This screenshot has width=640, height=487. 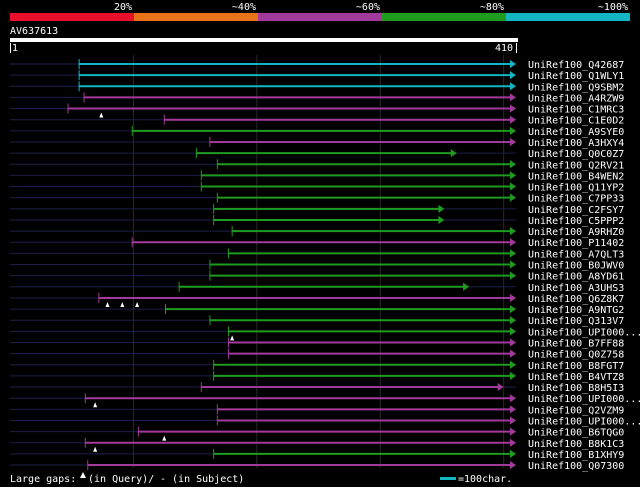 What do you see at coordinates (576, 121) in the screenshot?
I see `hit-label: UniRef100_C1E0D2` at bounding box center [576, 121].